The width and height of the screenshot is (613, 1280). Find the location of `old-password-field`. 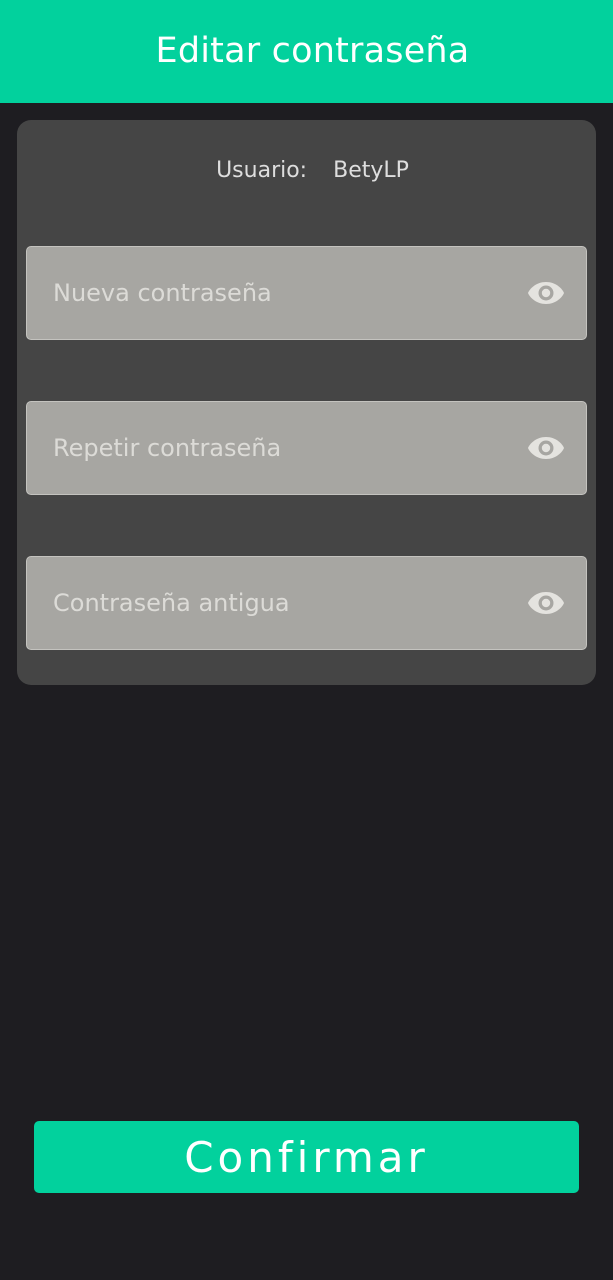

old-password-field is located at coordinates (306, 603).